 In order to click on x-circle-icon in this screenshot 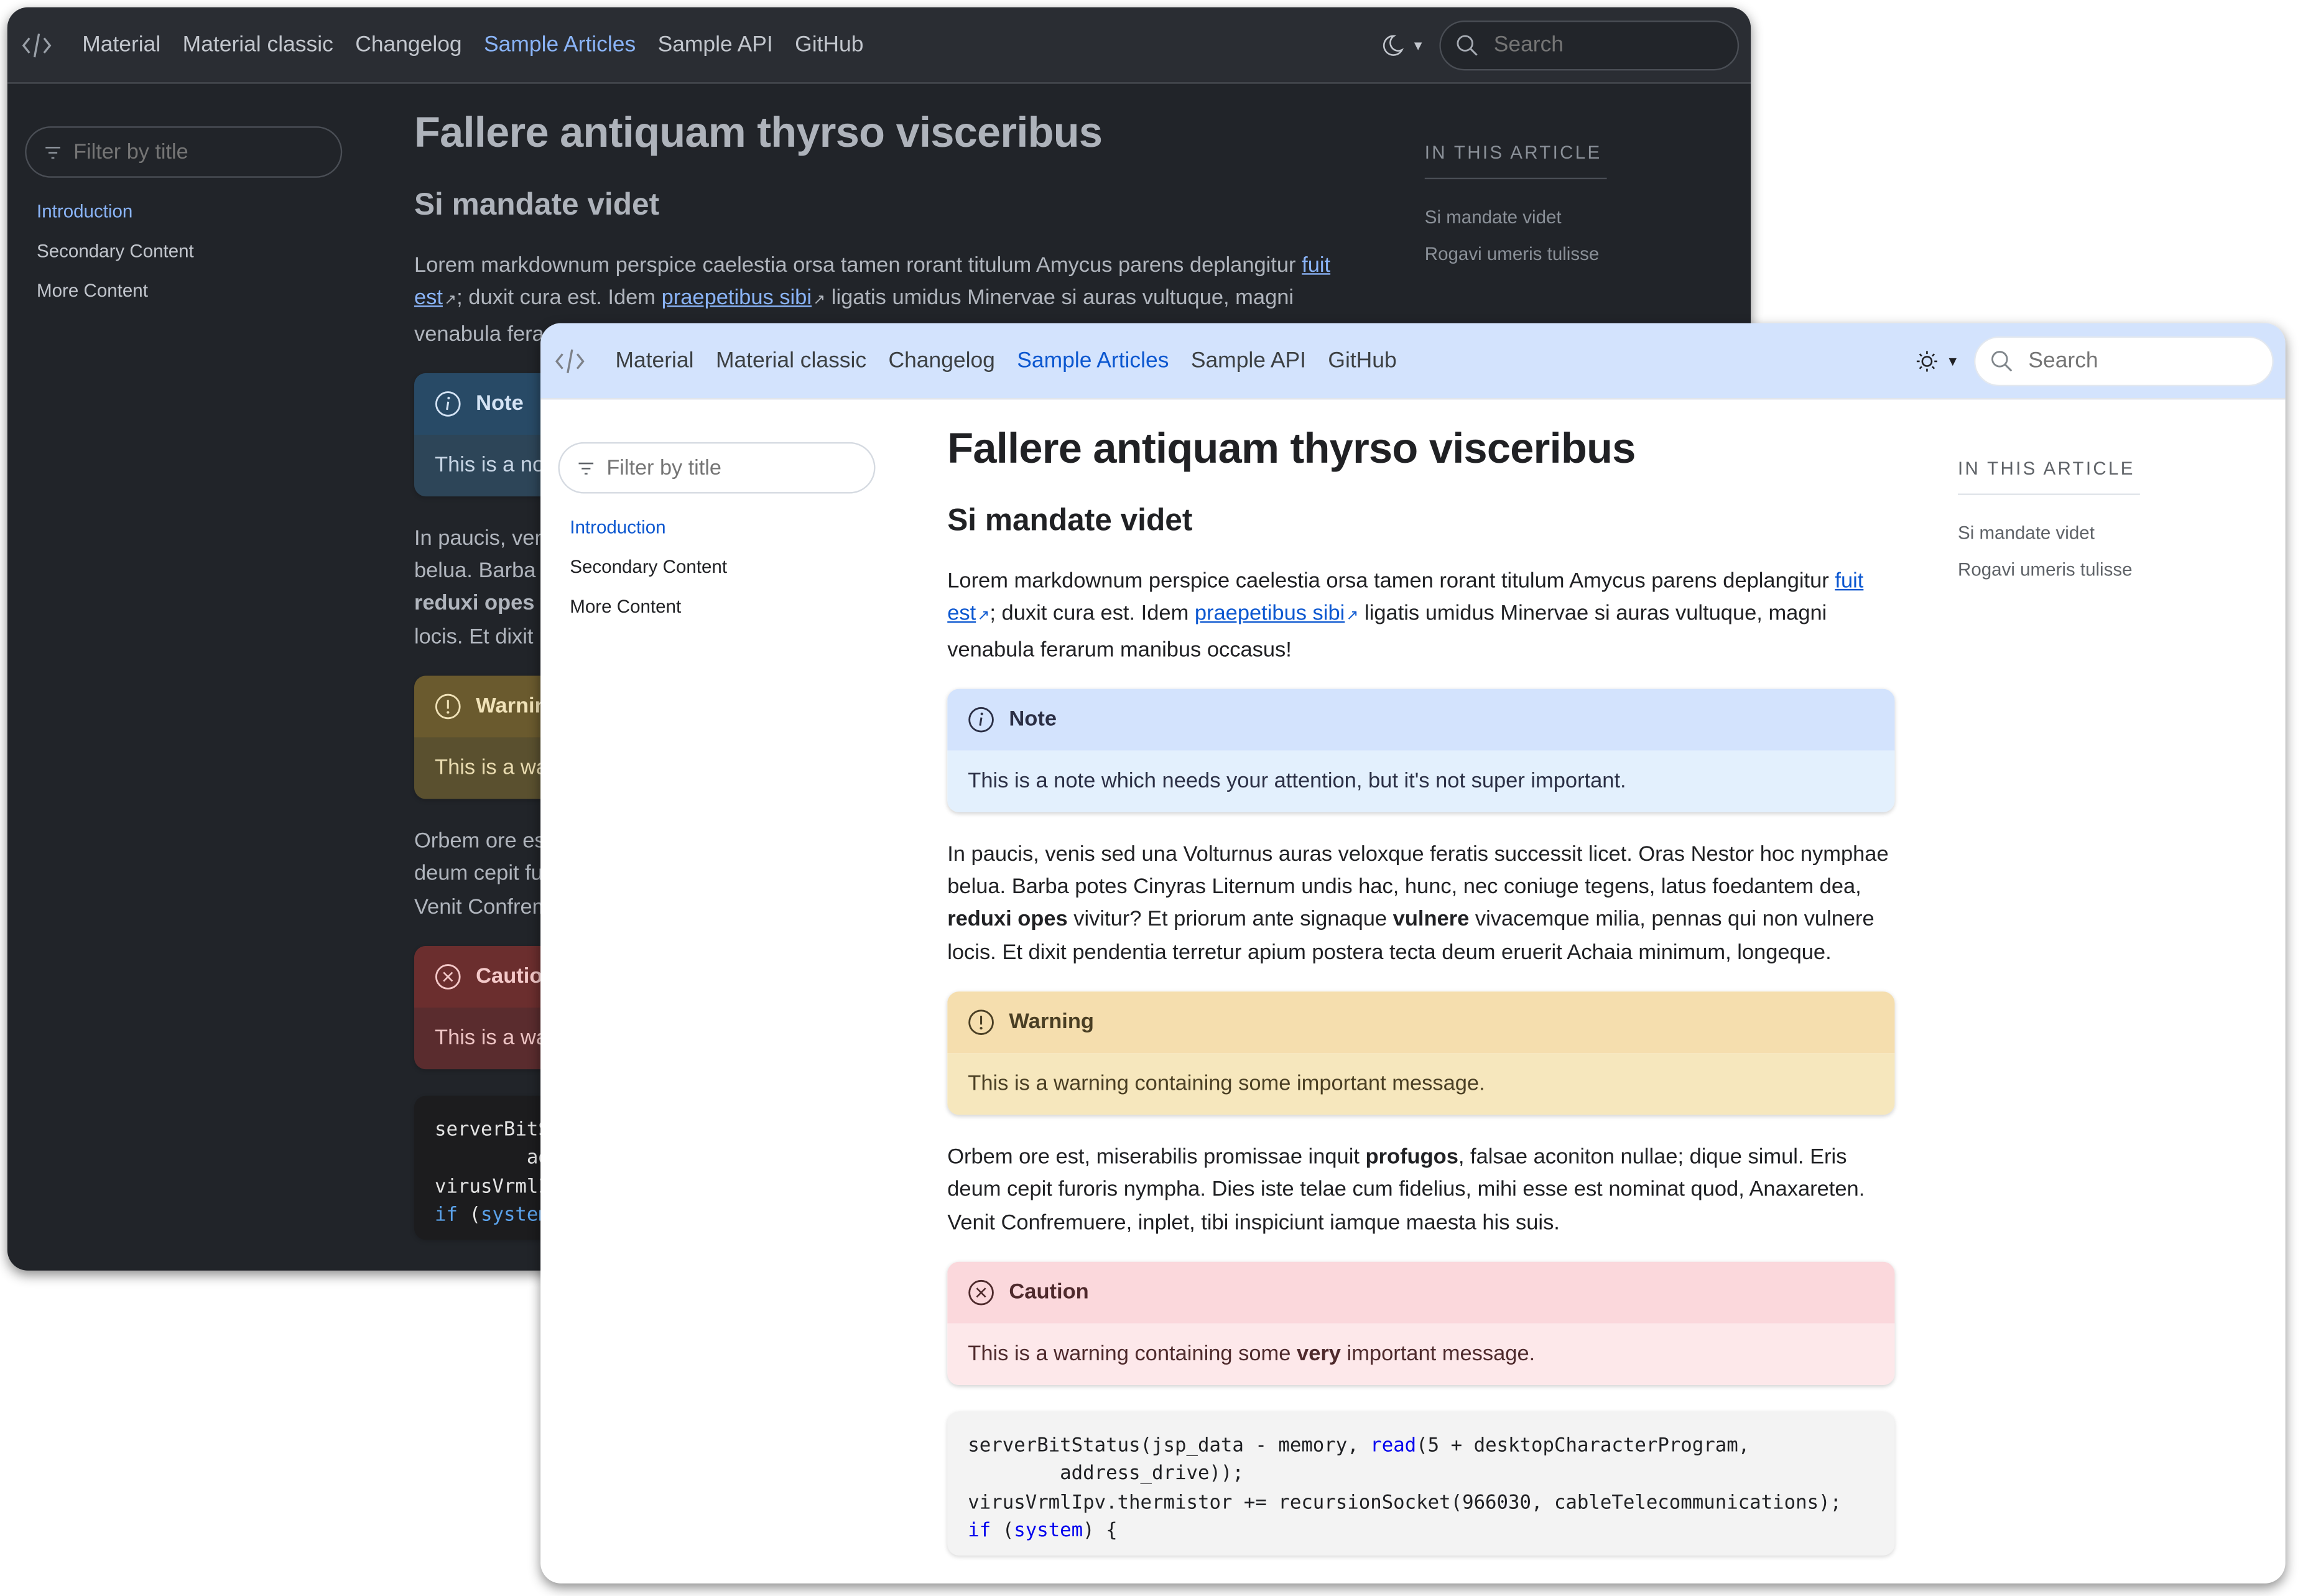, I will do `click(981, 1292)`.